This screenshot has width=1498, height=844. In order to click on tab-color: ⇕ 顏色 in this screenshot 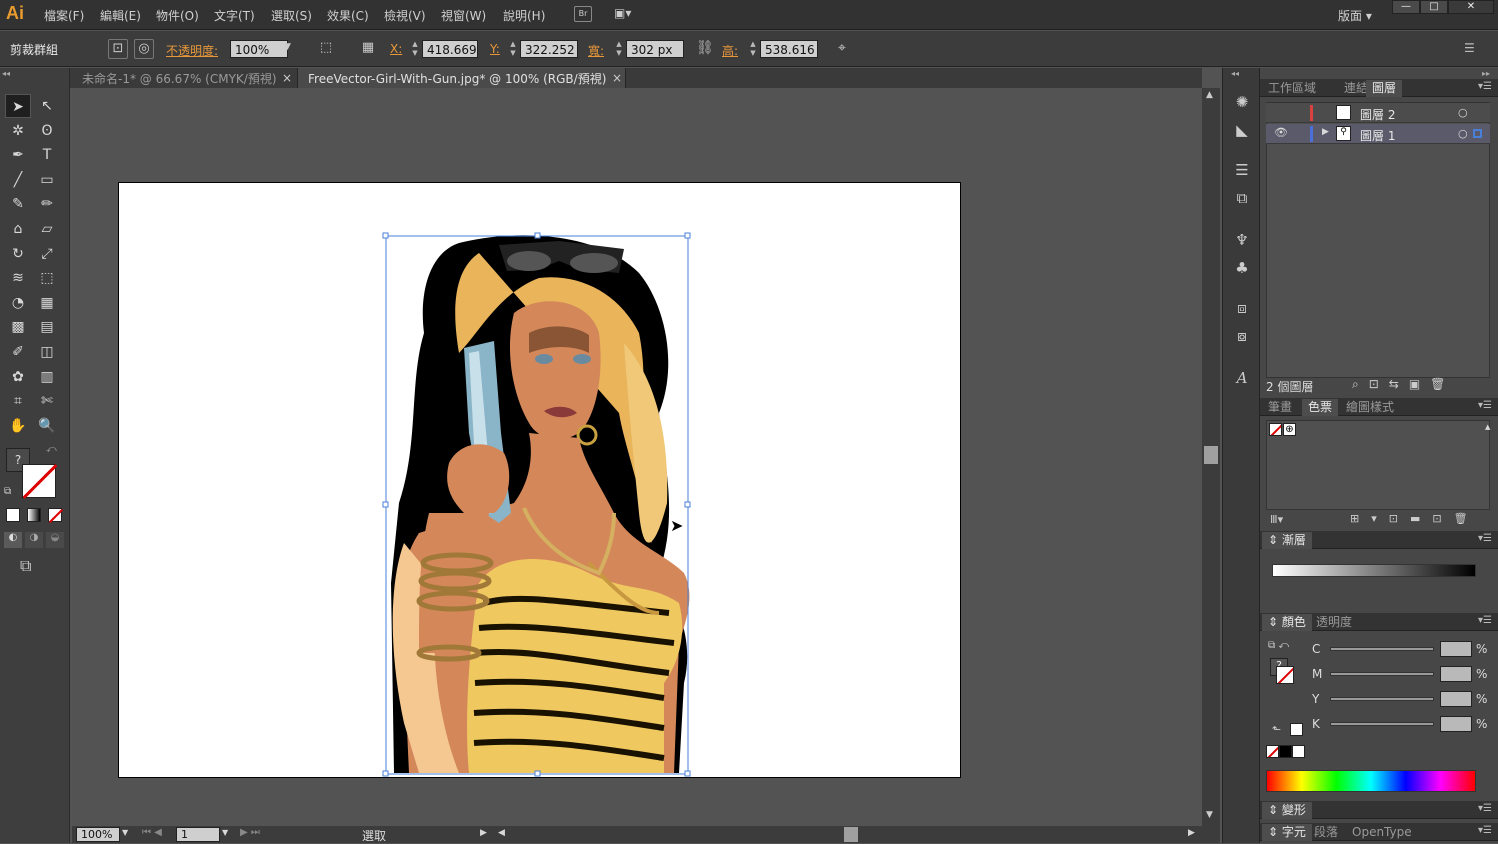, I will do `click(1287, 622)`.